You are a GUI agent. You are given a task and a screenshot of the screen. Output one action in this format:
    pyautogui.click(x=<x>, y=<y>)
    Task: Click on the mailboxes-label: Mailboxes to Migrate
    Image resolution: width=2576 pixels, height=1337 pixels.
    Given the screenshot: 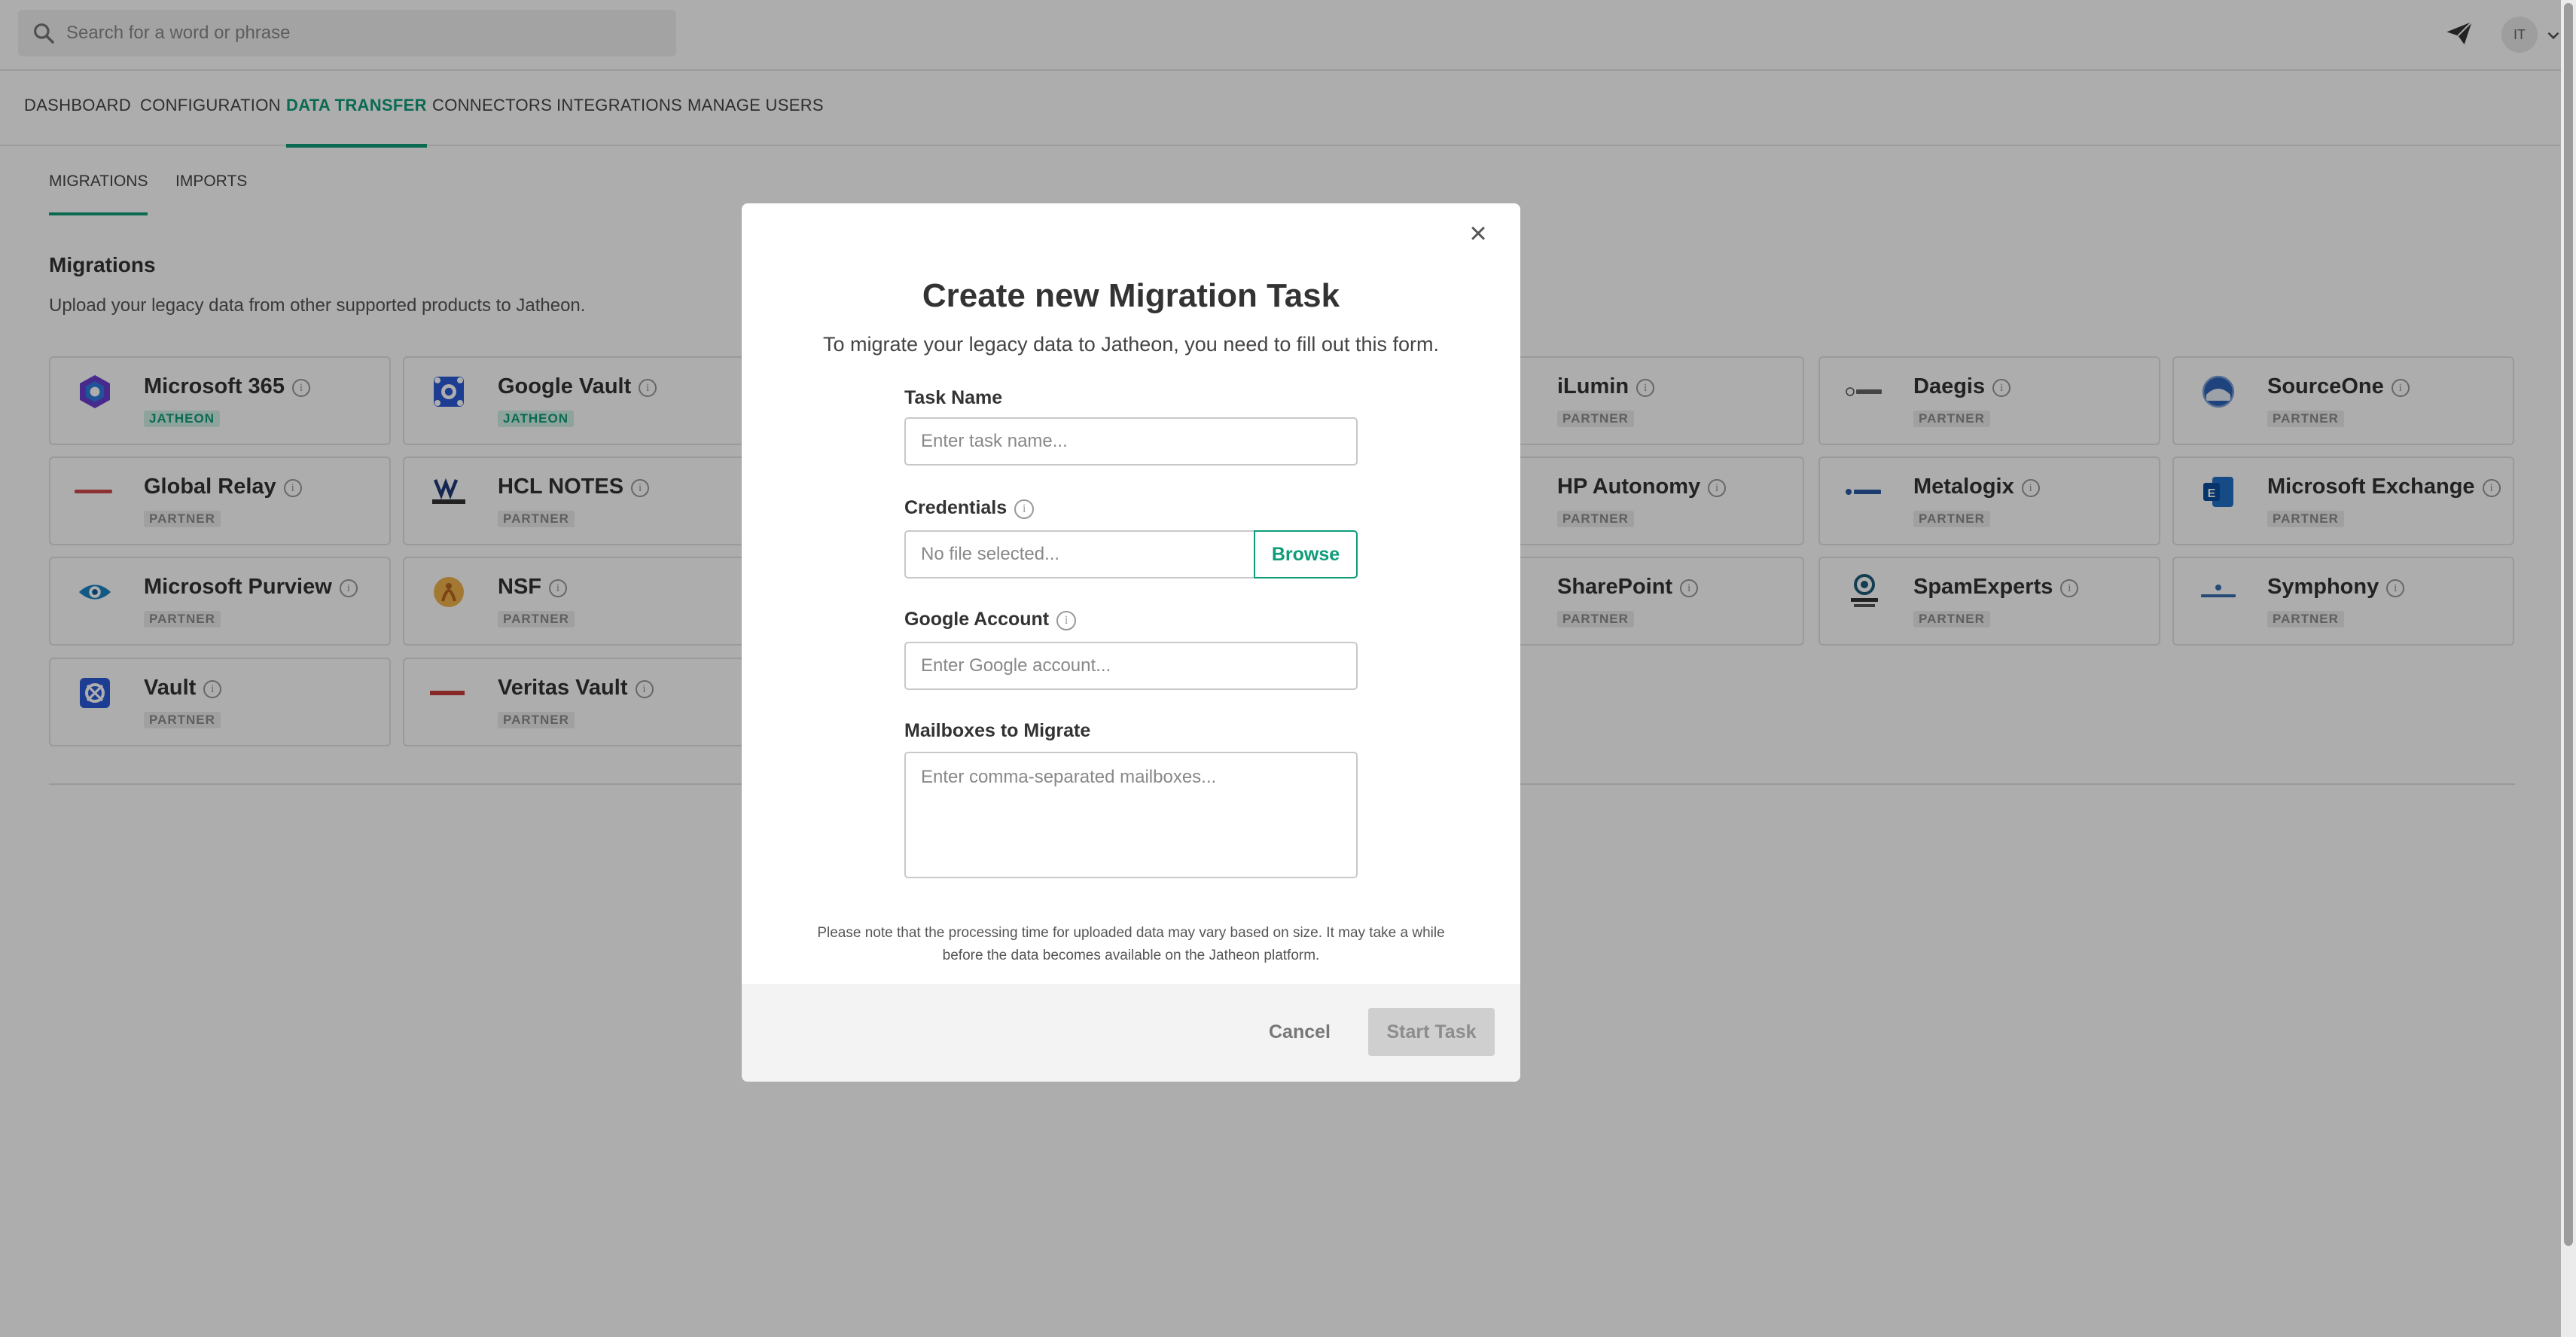 What is the action you would take?
    pyautogui.click(x=997, y=730)
    